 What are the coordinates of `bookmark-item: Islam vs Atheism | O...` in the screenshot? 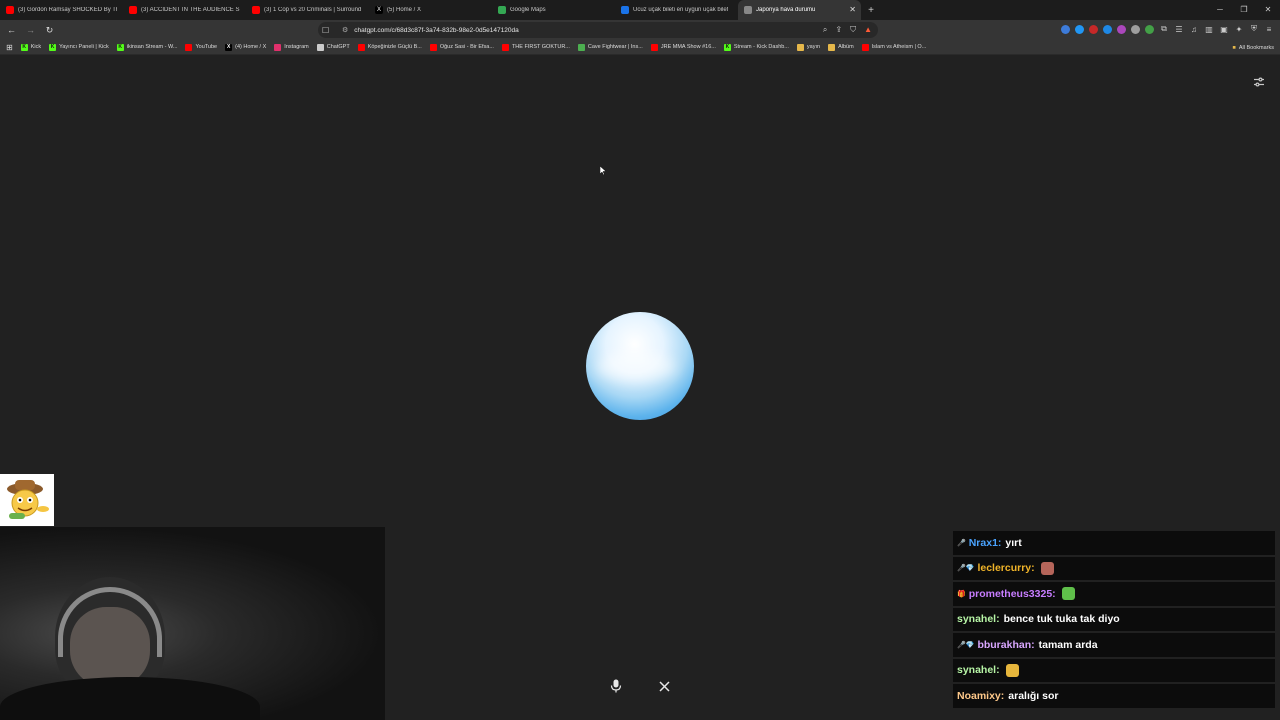 It's located at (894, 47).